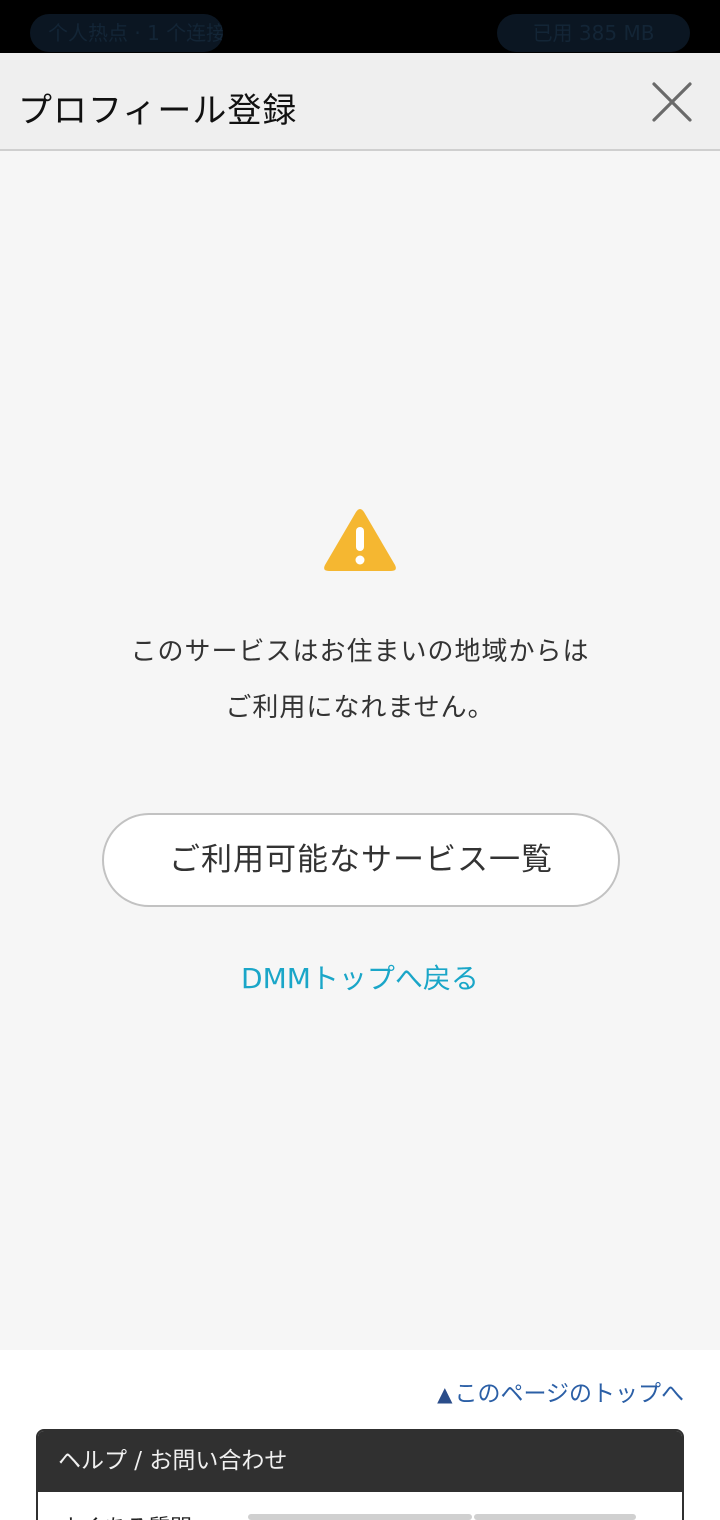  Describe the element at coordinates (593, 33) in the screenshot. I see `data-usage-pill: 已用 385 MB` at that location.